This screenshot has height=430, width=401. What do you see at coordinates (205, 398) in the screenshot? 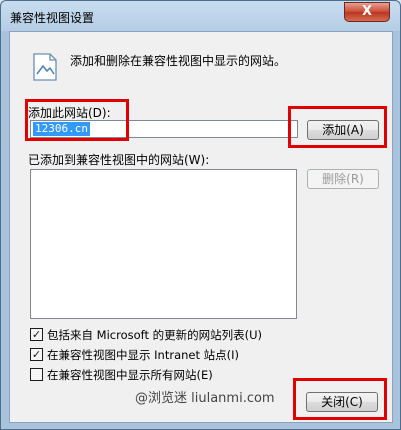
I see `watermark-text: @浏览迷 liulanmi.com` at bounding box center [205, 398].